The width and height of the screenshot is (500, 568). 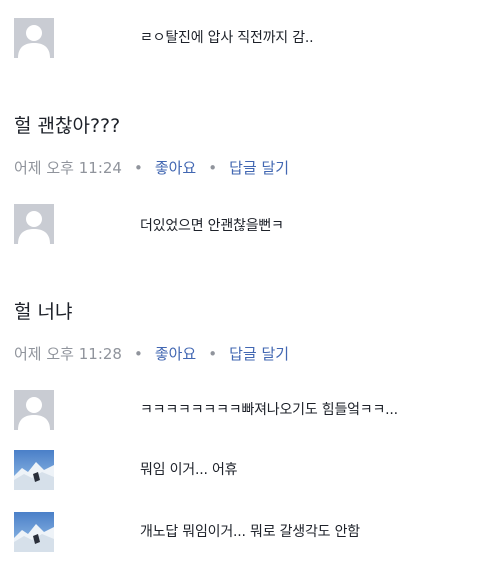 What do you see at coordinates (250, 469) in the screenshot?
I see `reply-item: 뭐임 이거... 어휴` at bounding box center [250, 469].